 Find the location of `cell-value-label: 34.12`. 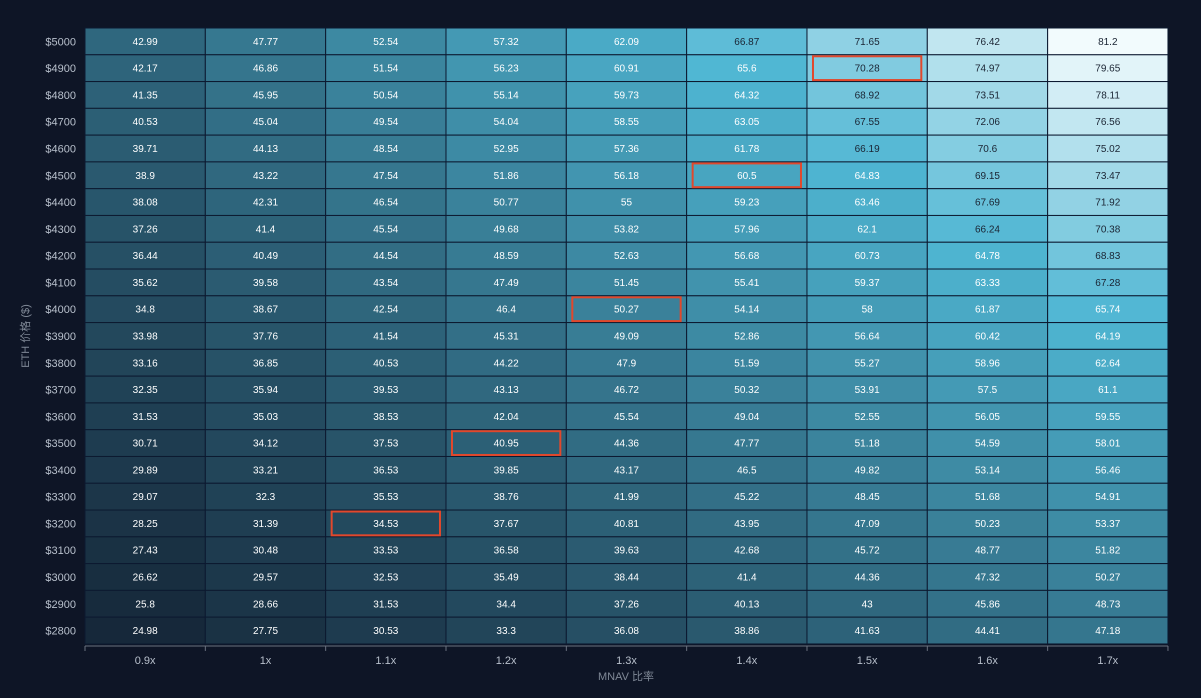

cell-value-label: 34.12 is located at coordinates (265, 444).